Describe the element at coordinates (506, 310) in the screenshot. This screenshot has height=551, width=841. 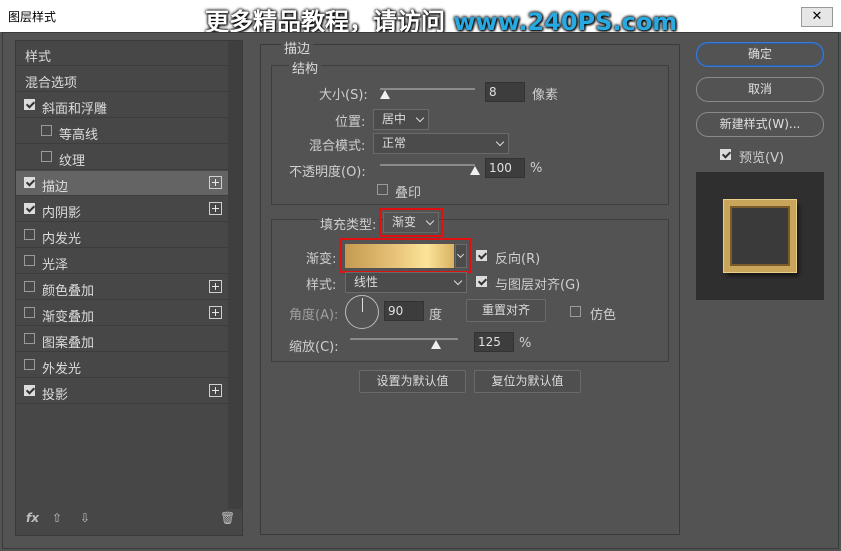
I see `reset-align-button: 重置对齐` at that location.